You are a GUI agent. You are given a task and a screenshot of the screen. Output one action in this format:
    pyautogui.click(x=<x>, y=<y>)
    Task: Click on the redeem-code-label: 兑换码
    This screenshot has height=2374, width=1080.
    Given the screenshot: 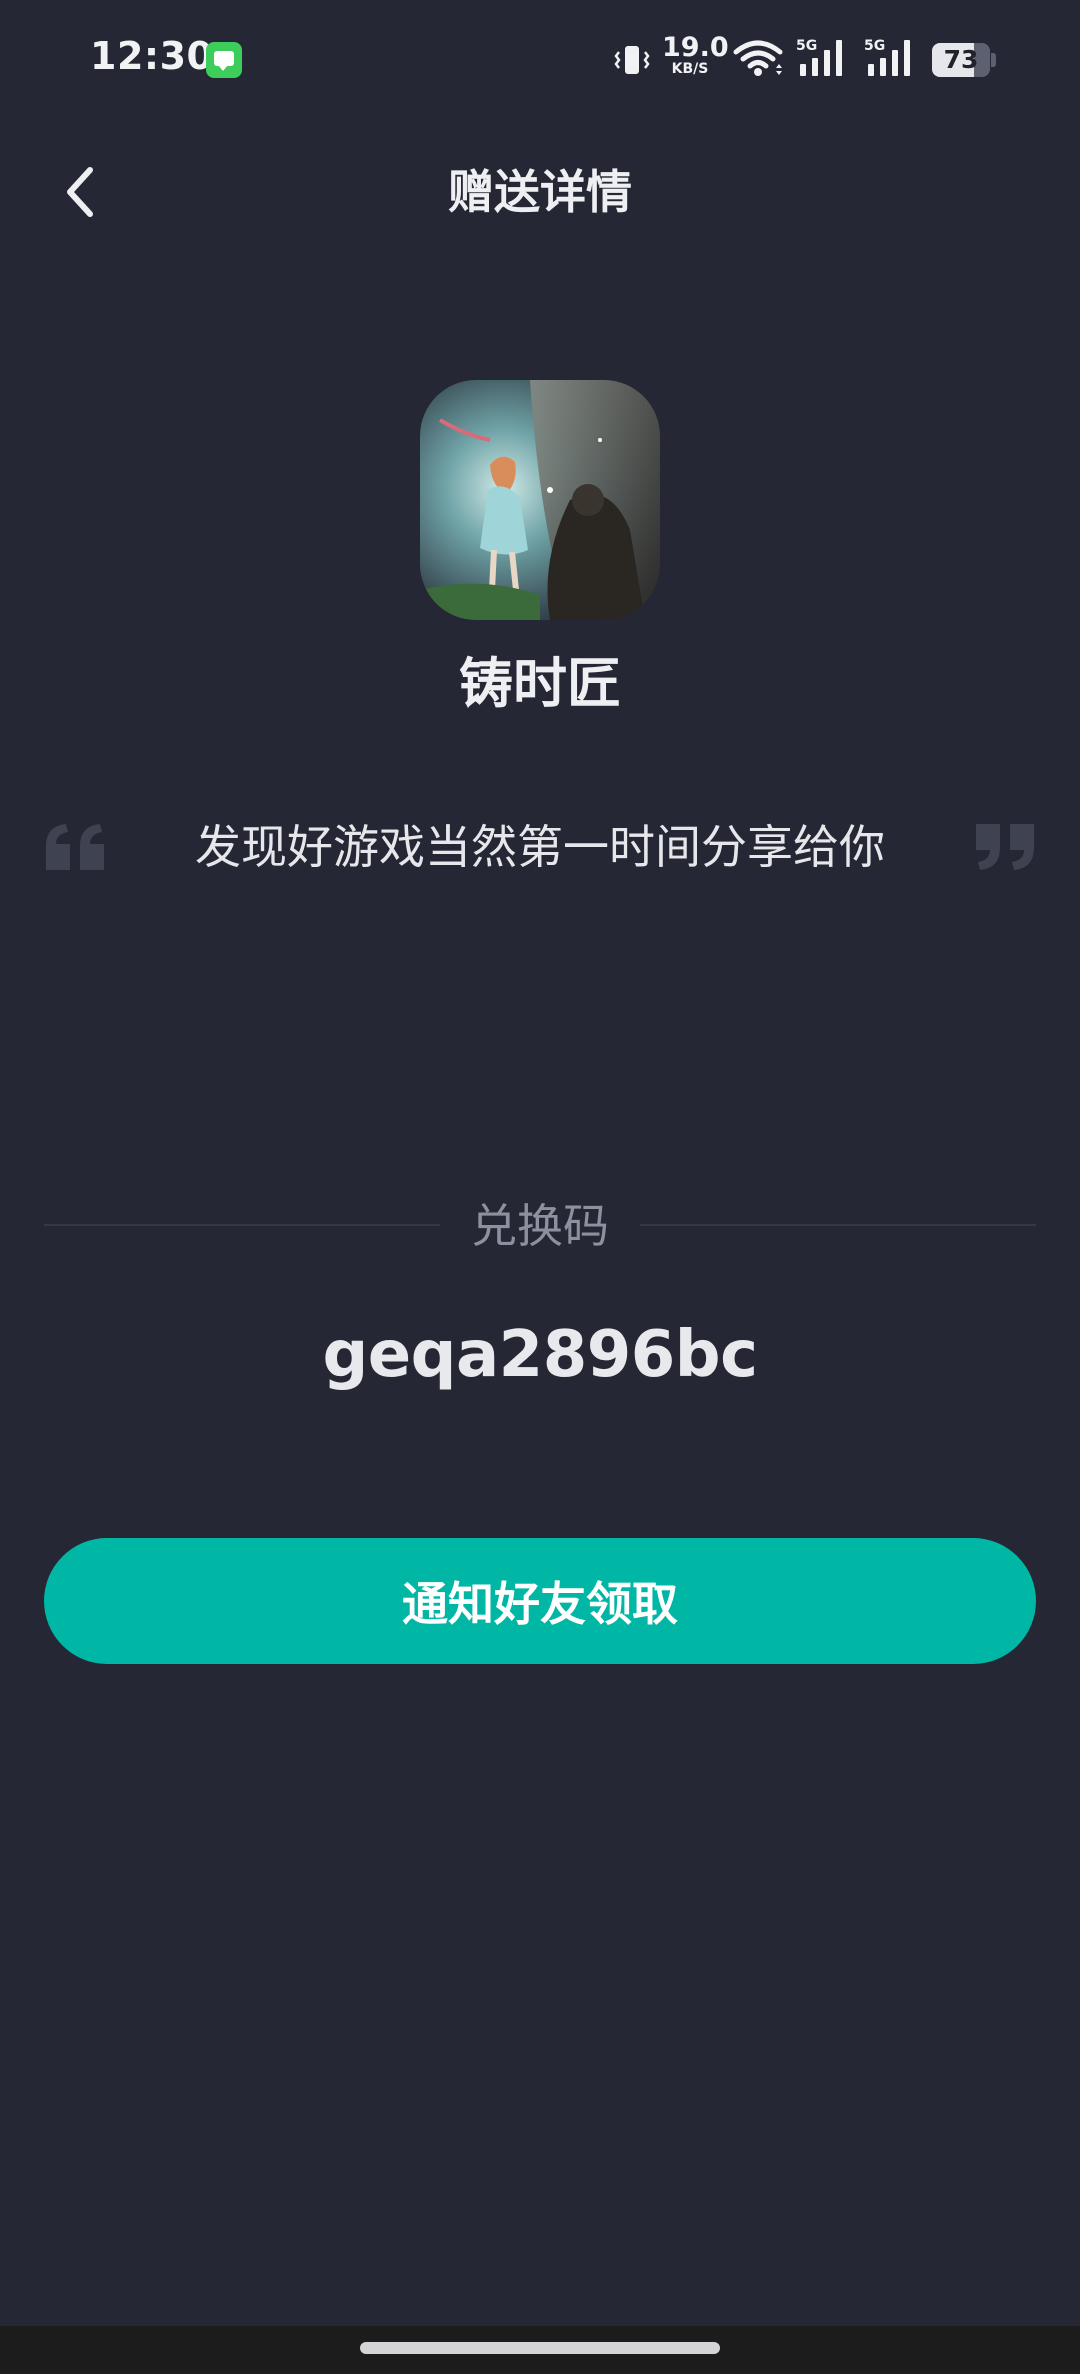 What is the action you would take?
    pyautogui.click(x=540, y=1226)
    